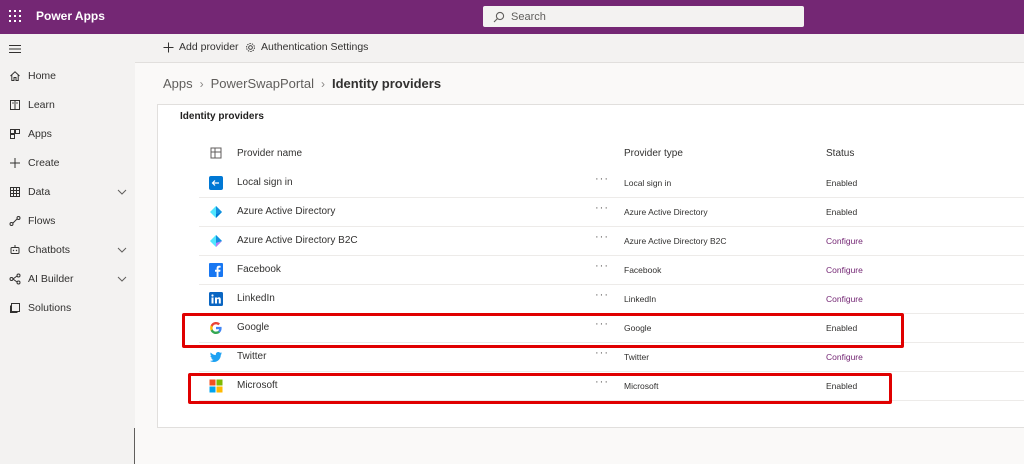 This screenshot has height=464, width=1024. I want to click on column-options-icon, so click(216, 155).